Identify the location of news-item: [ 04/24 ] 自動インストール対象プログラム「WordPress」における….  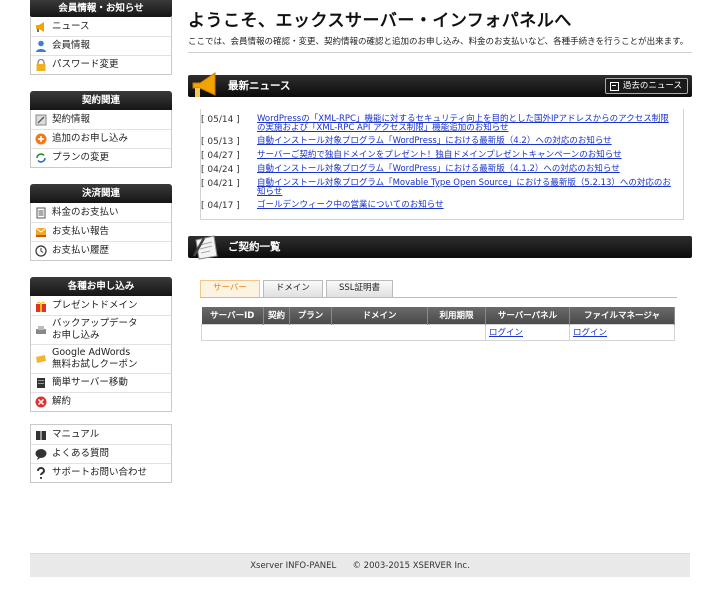
(439, 170).